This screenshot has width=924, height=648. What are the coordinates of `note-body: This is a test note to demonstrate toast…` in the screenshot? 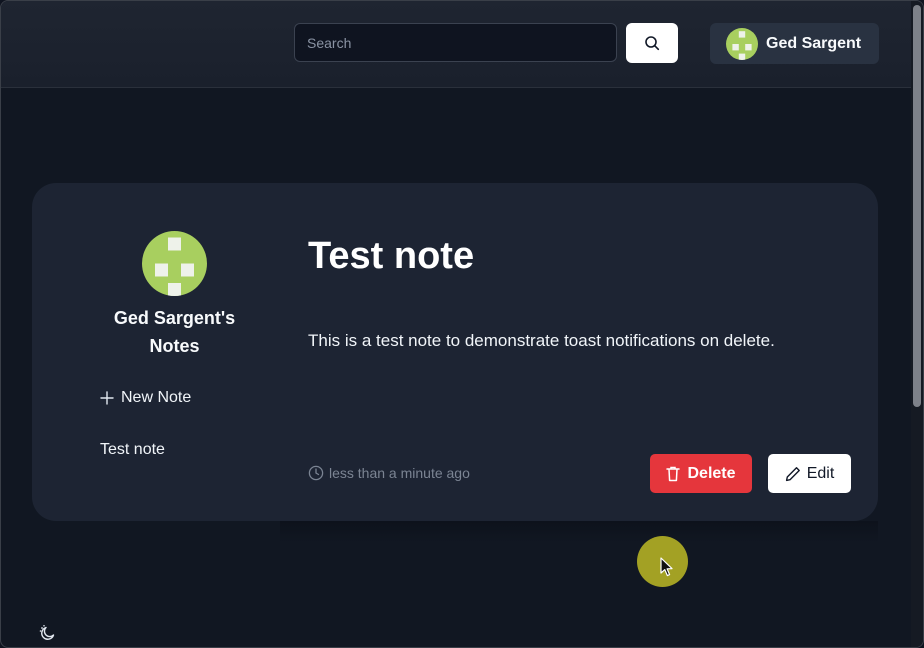 It's located at (541, 340).